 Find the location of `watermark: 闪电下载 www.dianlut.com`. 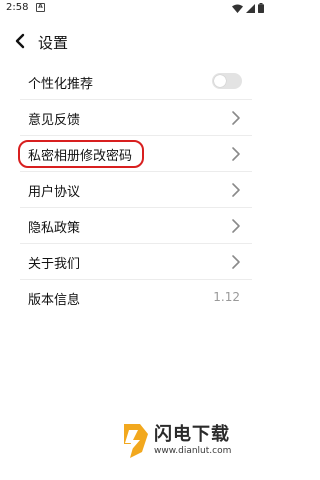

watermark: 闪电下载 www.dianlut.com is located at coordinates (190, 442).